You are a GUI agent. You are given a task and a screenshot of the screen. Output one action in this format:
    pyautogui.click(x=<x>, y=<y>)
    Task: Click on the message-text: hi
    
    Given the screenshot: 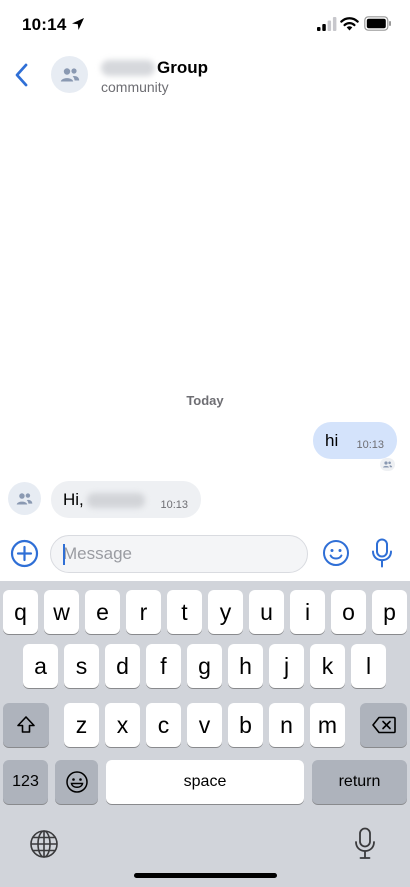 What is the action you would take?
    pyautogui.click(x=332, y=440)
    